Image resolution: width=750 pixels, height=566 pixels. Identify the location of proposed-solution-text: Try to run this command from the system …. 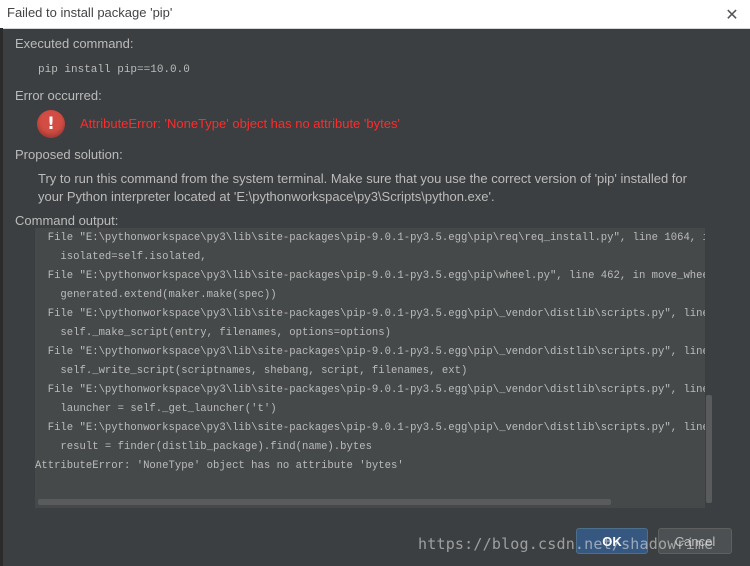
(383, 188).